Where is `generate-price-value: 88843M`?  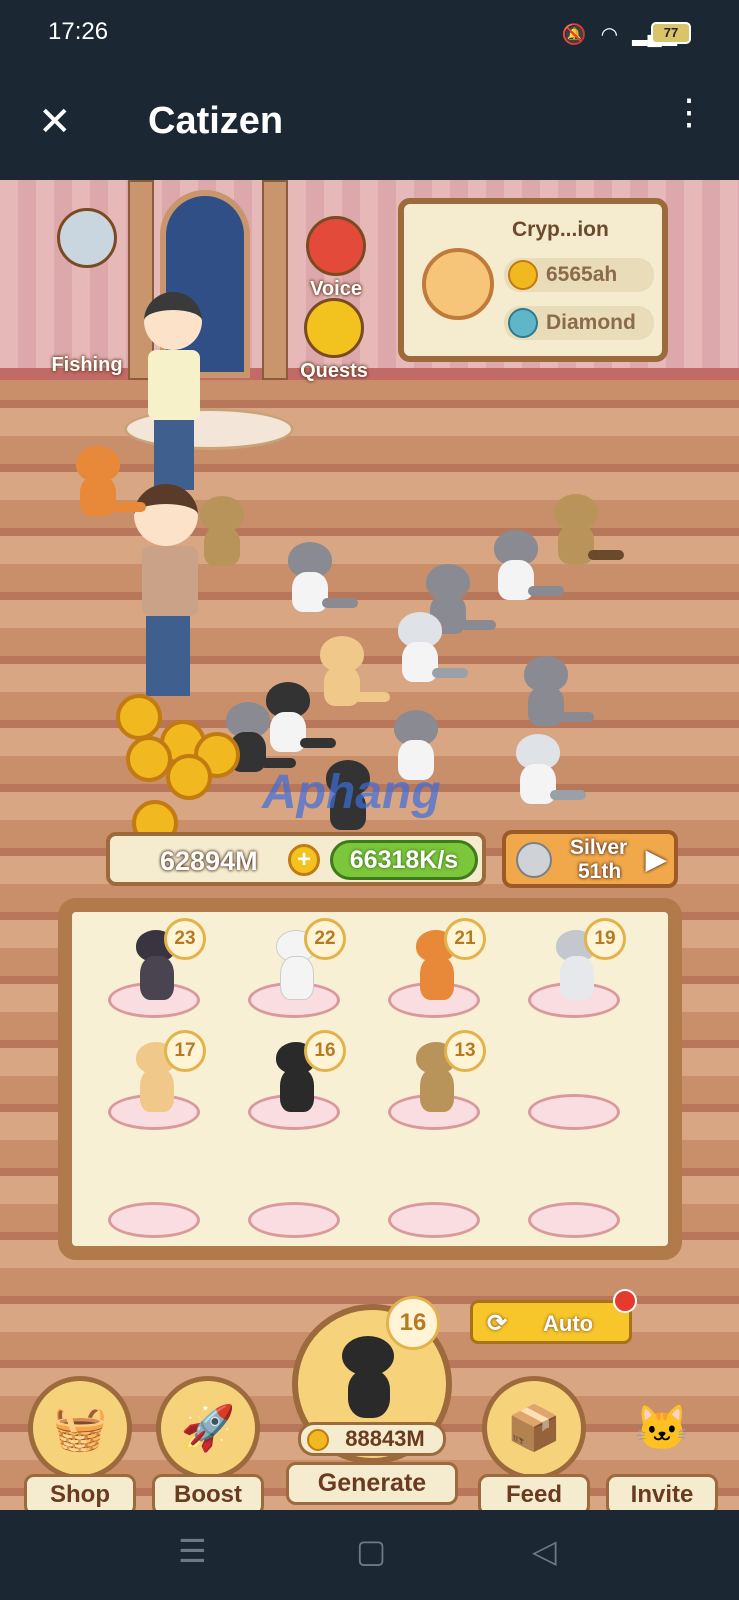 generate-price-value: 88843M is located at coordinates (385, 1438).